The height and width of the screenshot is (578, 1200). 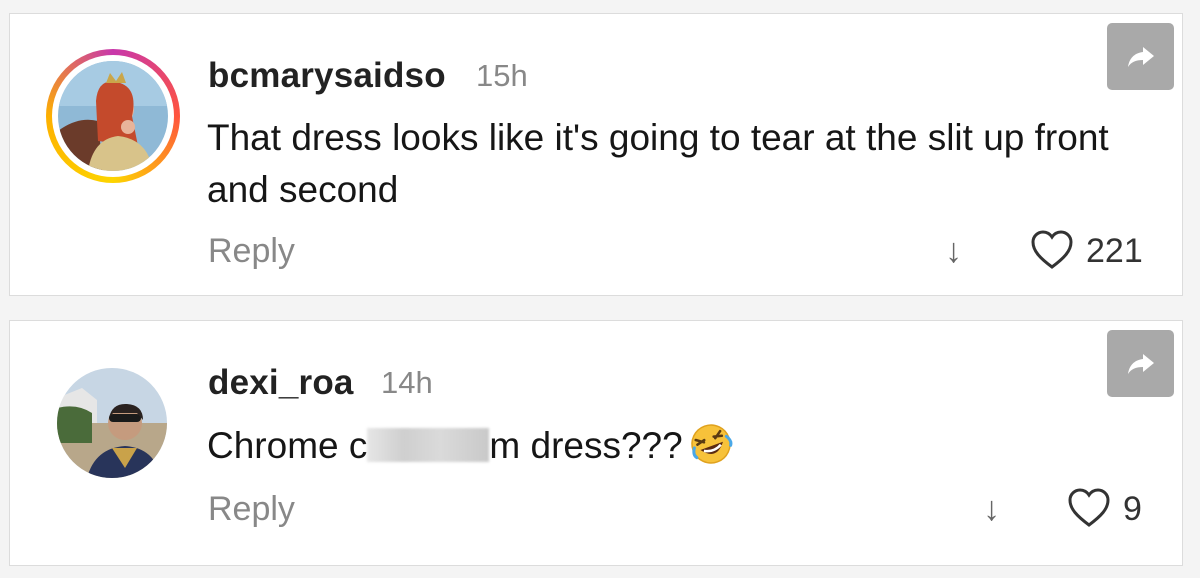 I want to click on like-count: 221, so click(x=1114, y=251).